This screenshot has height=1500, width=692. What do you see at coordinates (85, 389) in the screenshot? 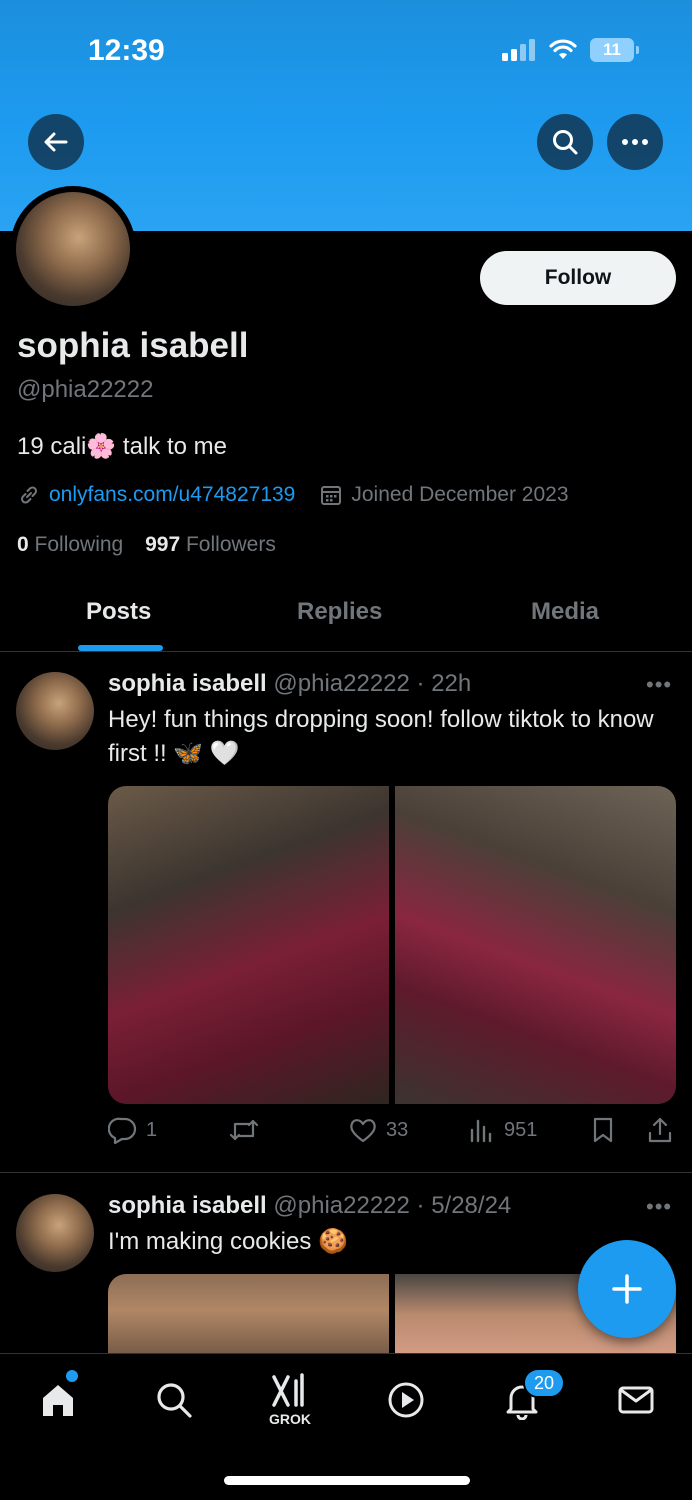
I see `profile-handle: @phia22222` at bounding box center [85, 389].